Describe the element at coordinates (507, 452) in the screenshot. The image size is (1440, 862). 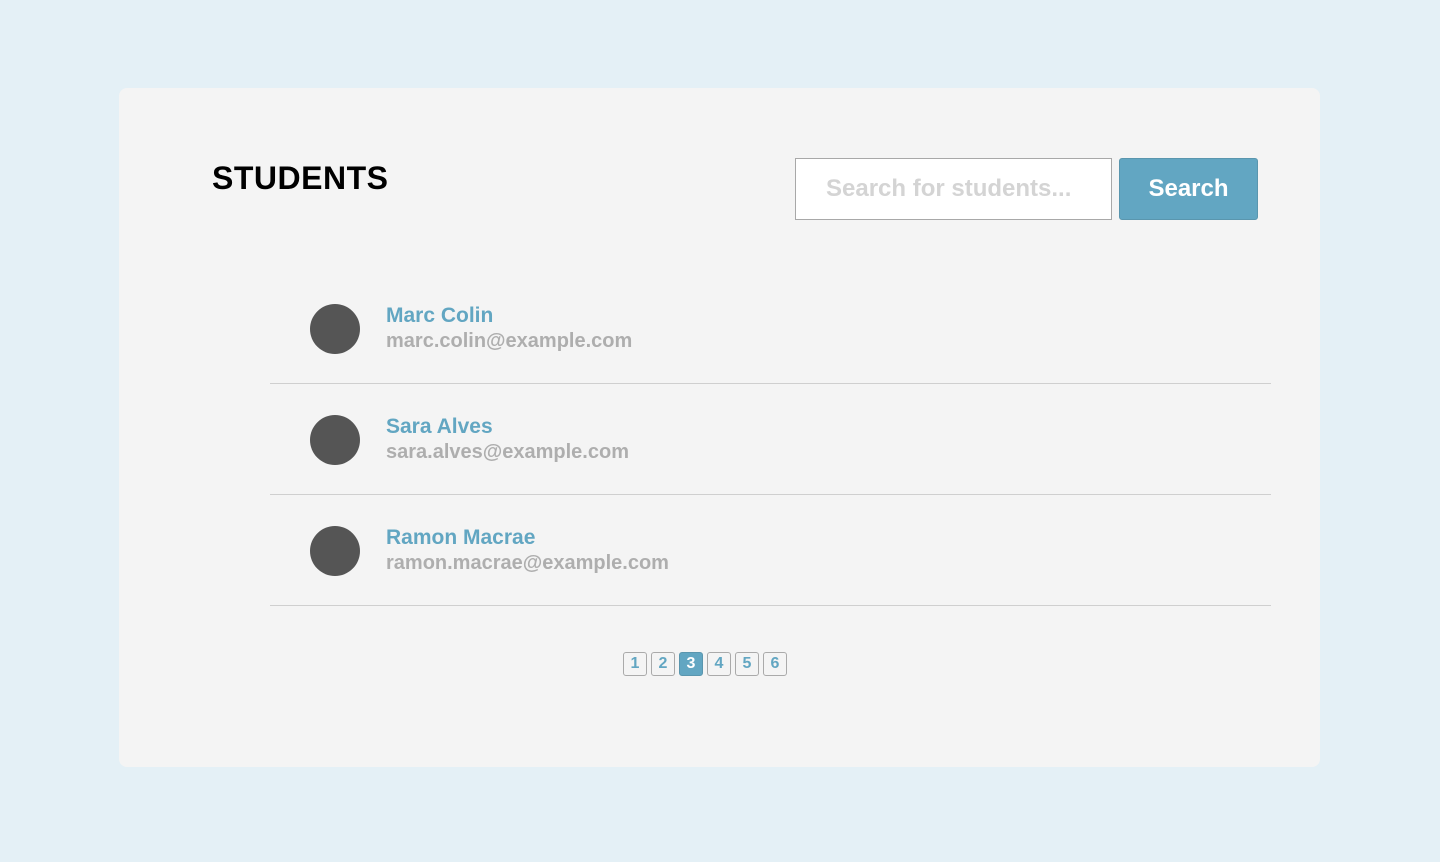
I see `student-email: sara.alves@example.com` at that location.